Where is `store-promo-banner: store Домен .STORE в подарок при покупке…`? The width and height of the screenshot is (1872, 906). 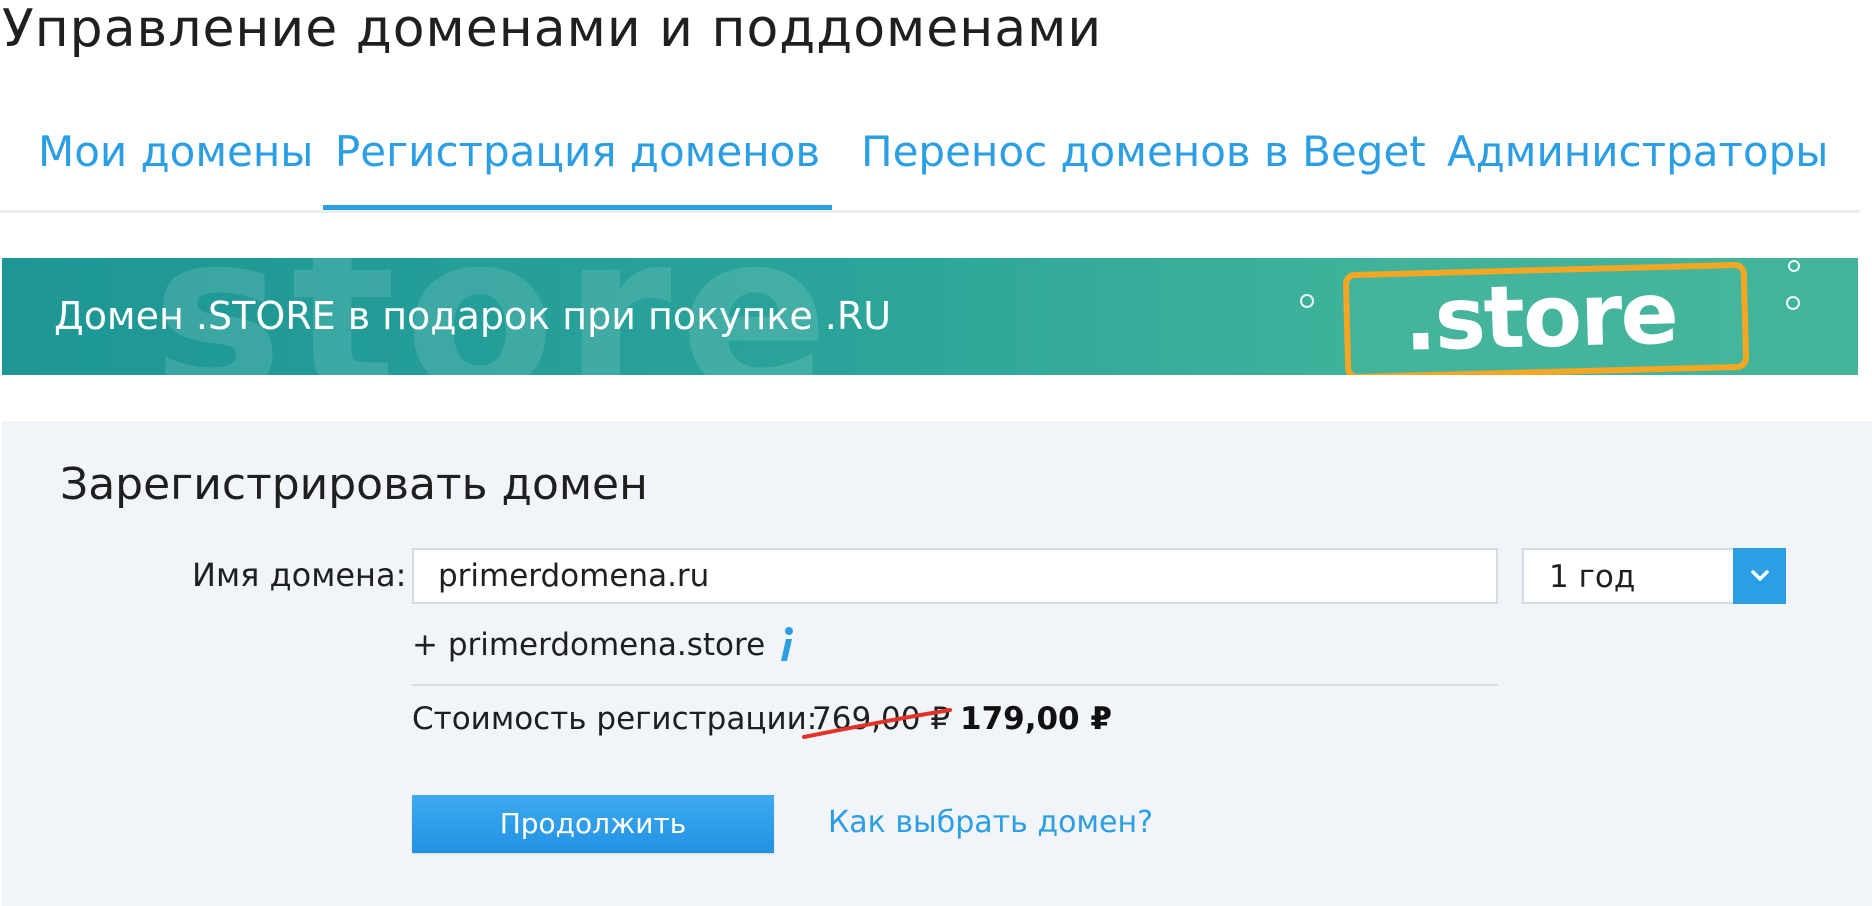
store-promo-banner: store Домен .STORE в подарок при покупке… is located at coordinates (930, 316).